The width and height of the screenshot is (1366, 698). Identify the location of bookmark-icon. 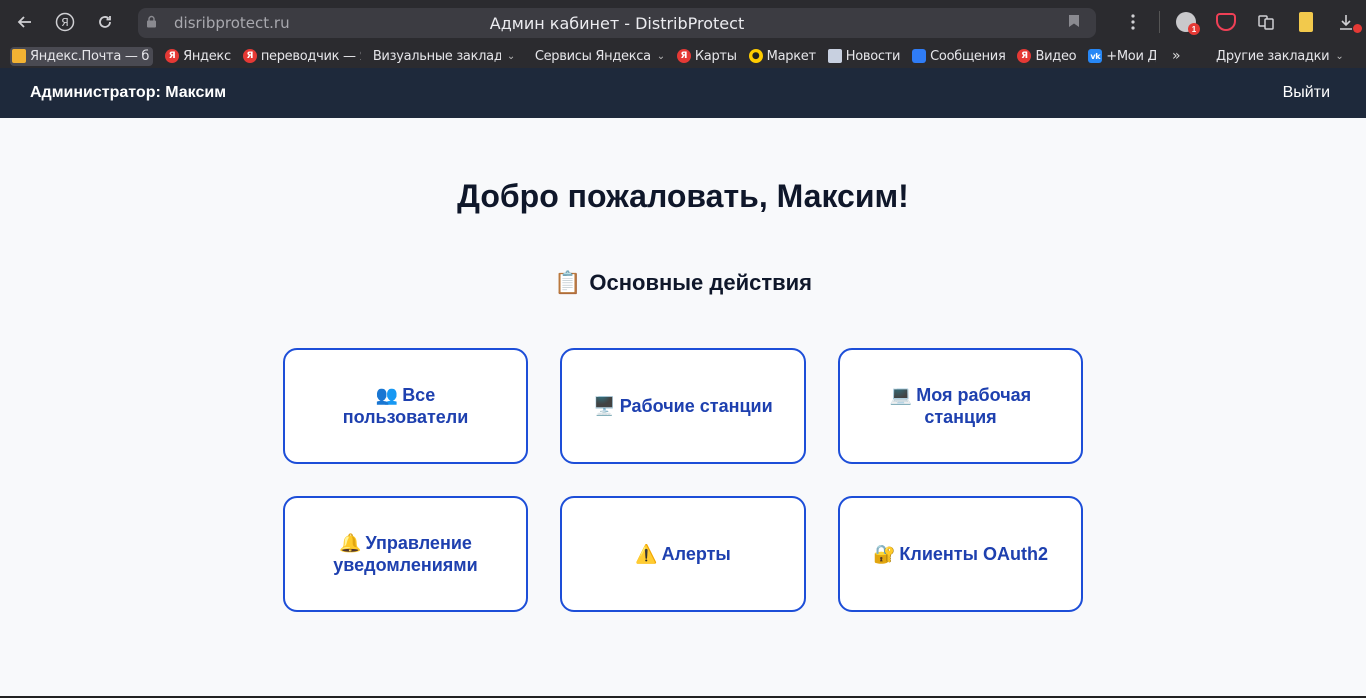
(1074, 23).